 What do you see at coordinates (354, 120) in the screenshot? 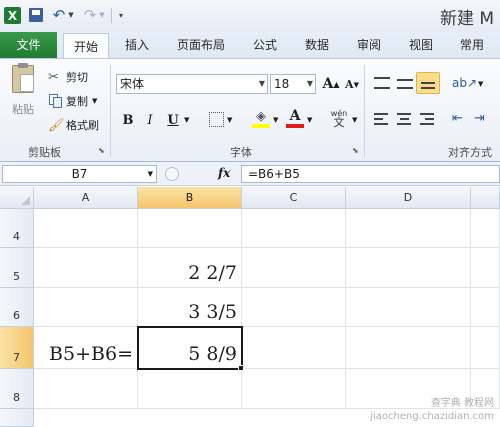
I see `phonetic-dropdown-icon: ▼` at bounding box center [354, 120].